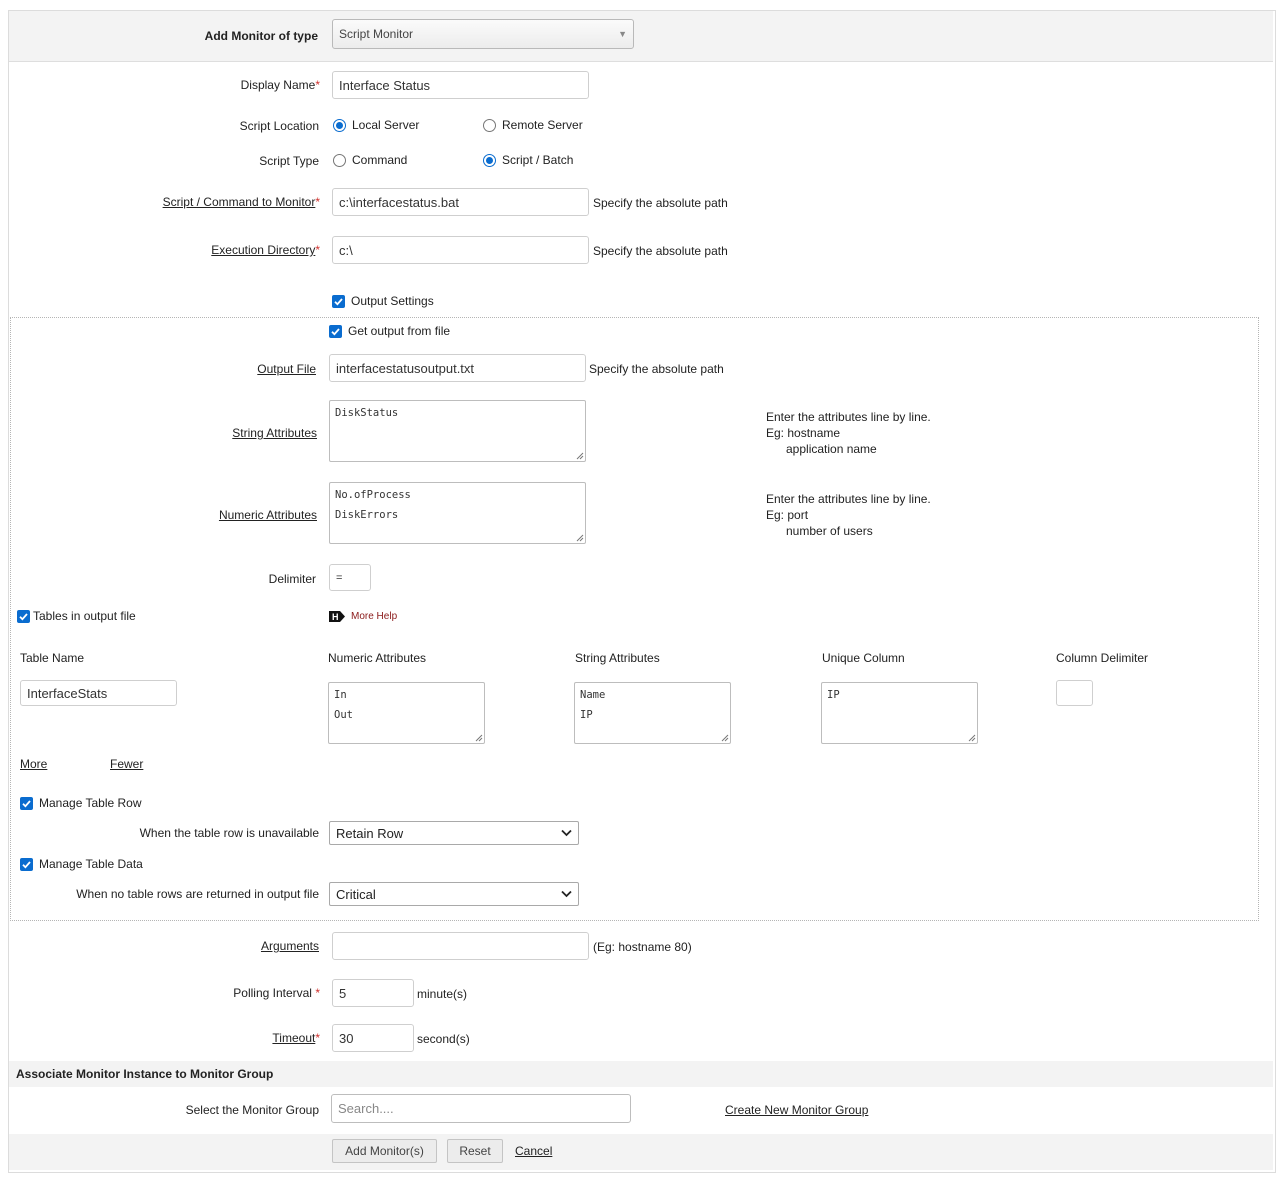  I want to click on output-settings-checkbox: Output Settings, so click(383, 301).